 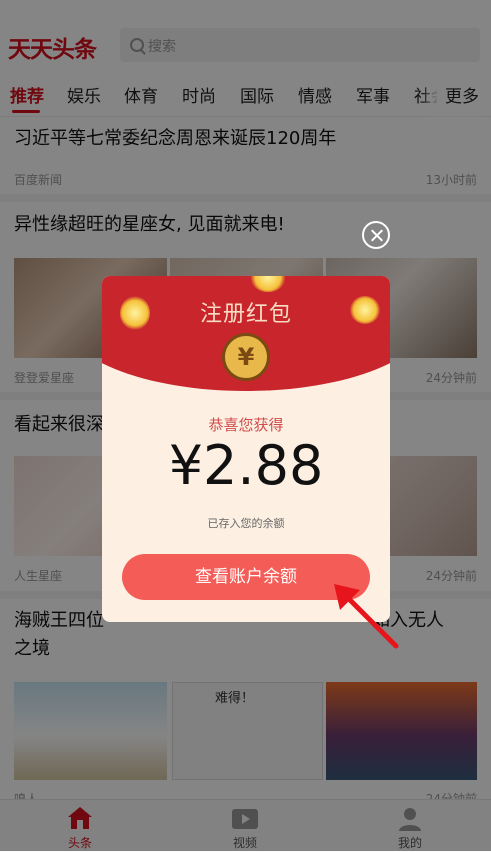 I want to click on coin-symbol: ¥, so click(x=246, y=357).